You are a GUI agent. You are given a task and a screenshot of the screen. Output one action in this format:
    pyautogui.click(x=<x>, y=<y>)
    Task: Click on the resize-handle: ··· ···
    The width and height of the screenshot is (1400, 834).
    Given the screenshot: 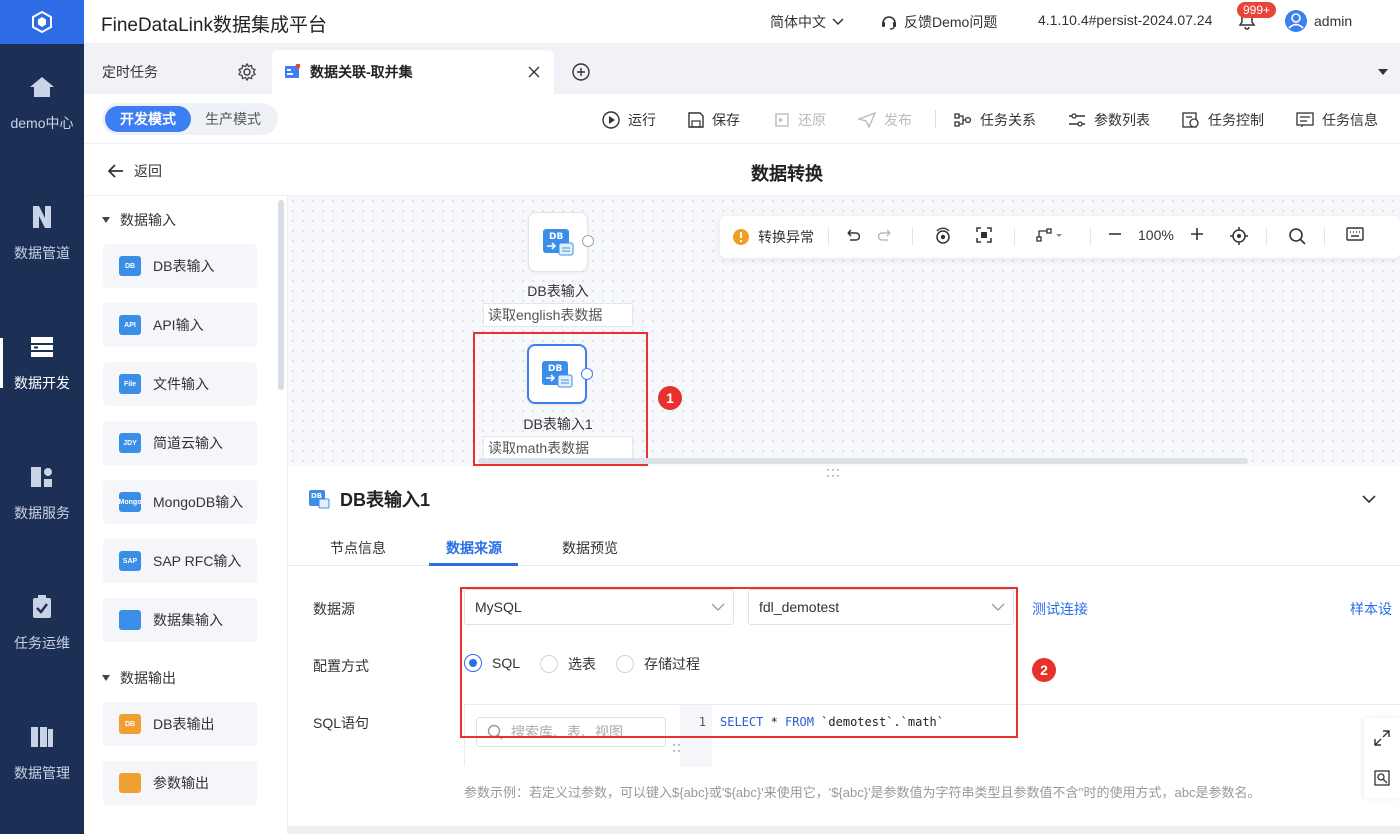 What is the action you would take?
    pyautogui.click(x=833, y=472)
    